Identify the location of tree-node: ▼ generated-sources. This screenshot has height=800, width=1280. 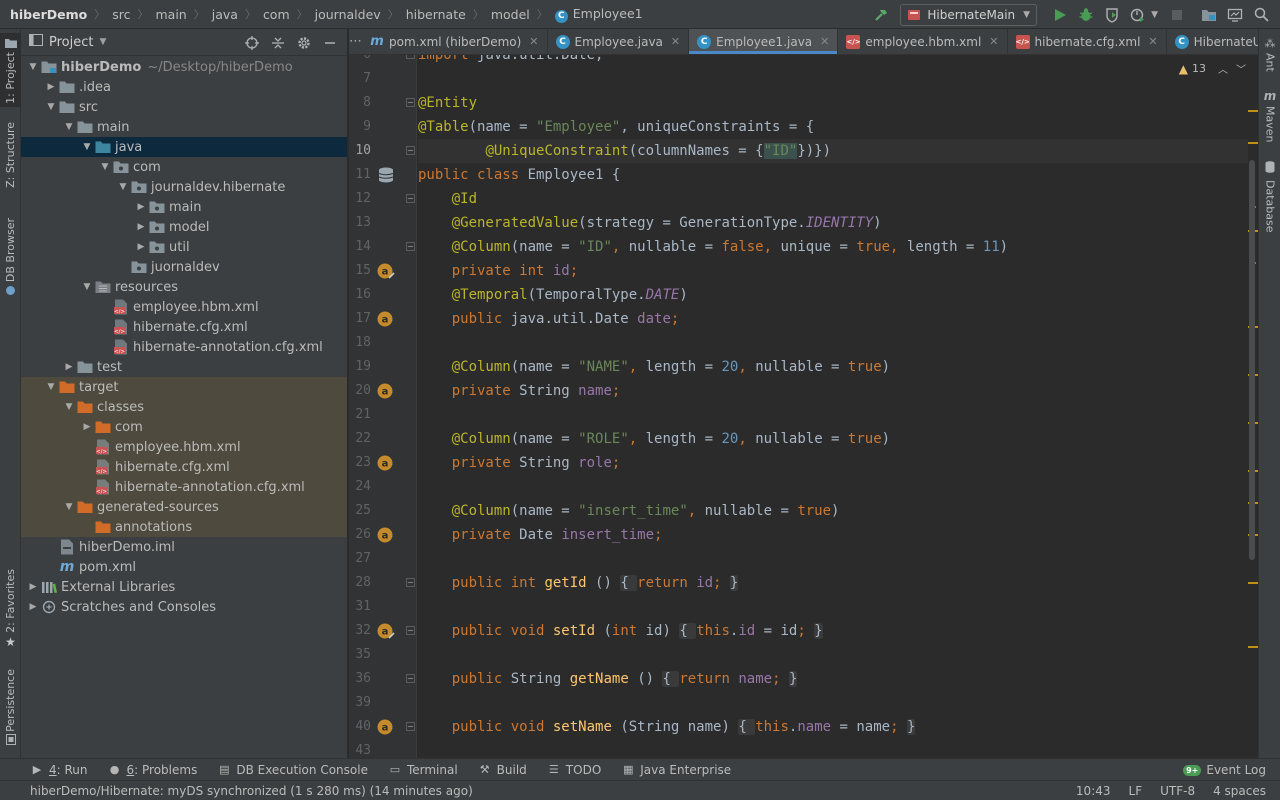
(184, 507).